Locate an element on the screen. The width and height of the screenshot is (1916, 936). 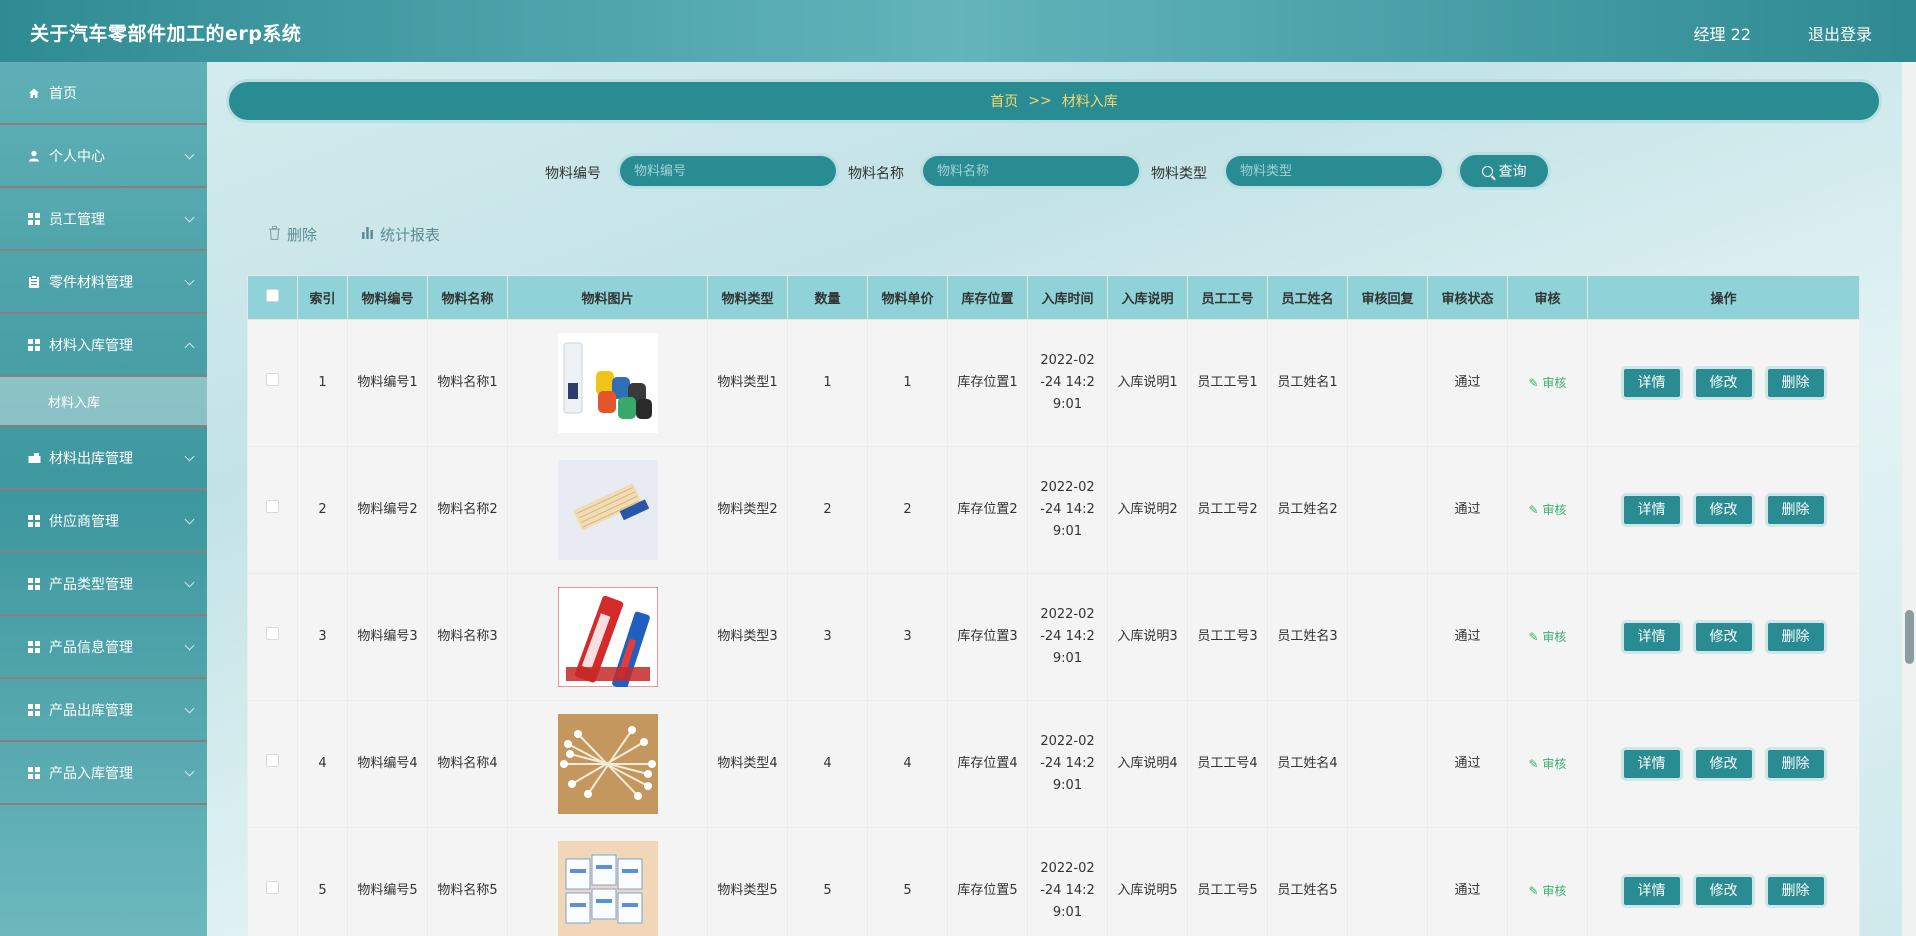
unit-price-cell: 3 is located at coordinates (907, 637).